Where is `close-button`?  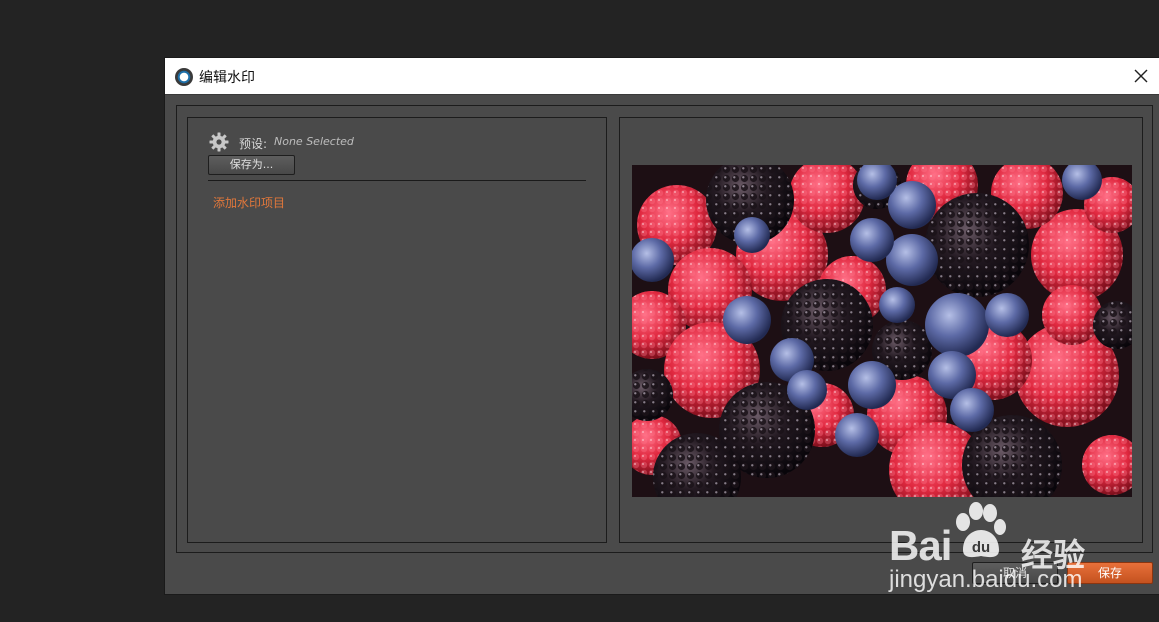
close-button is located at coordinates (1141, 76).